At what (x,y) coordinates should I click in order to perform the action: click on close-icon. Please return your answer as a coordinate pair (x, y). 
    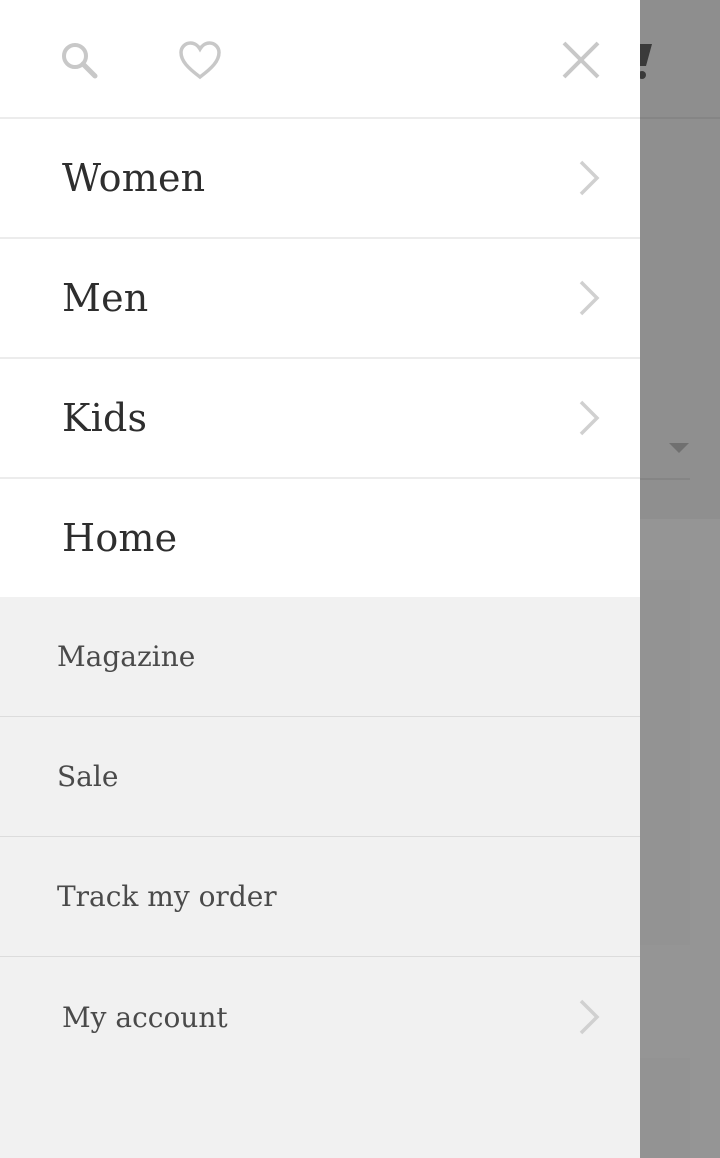
    Looking at the image, I should click on (581, 60).